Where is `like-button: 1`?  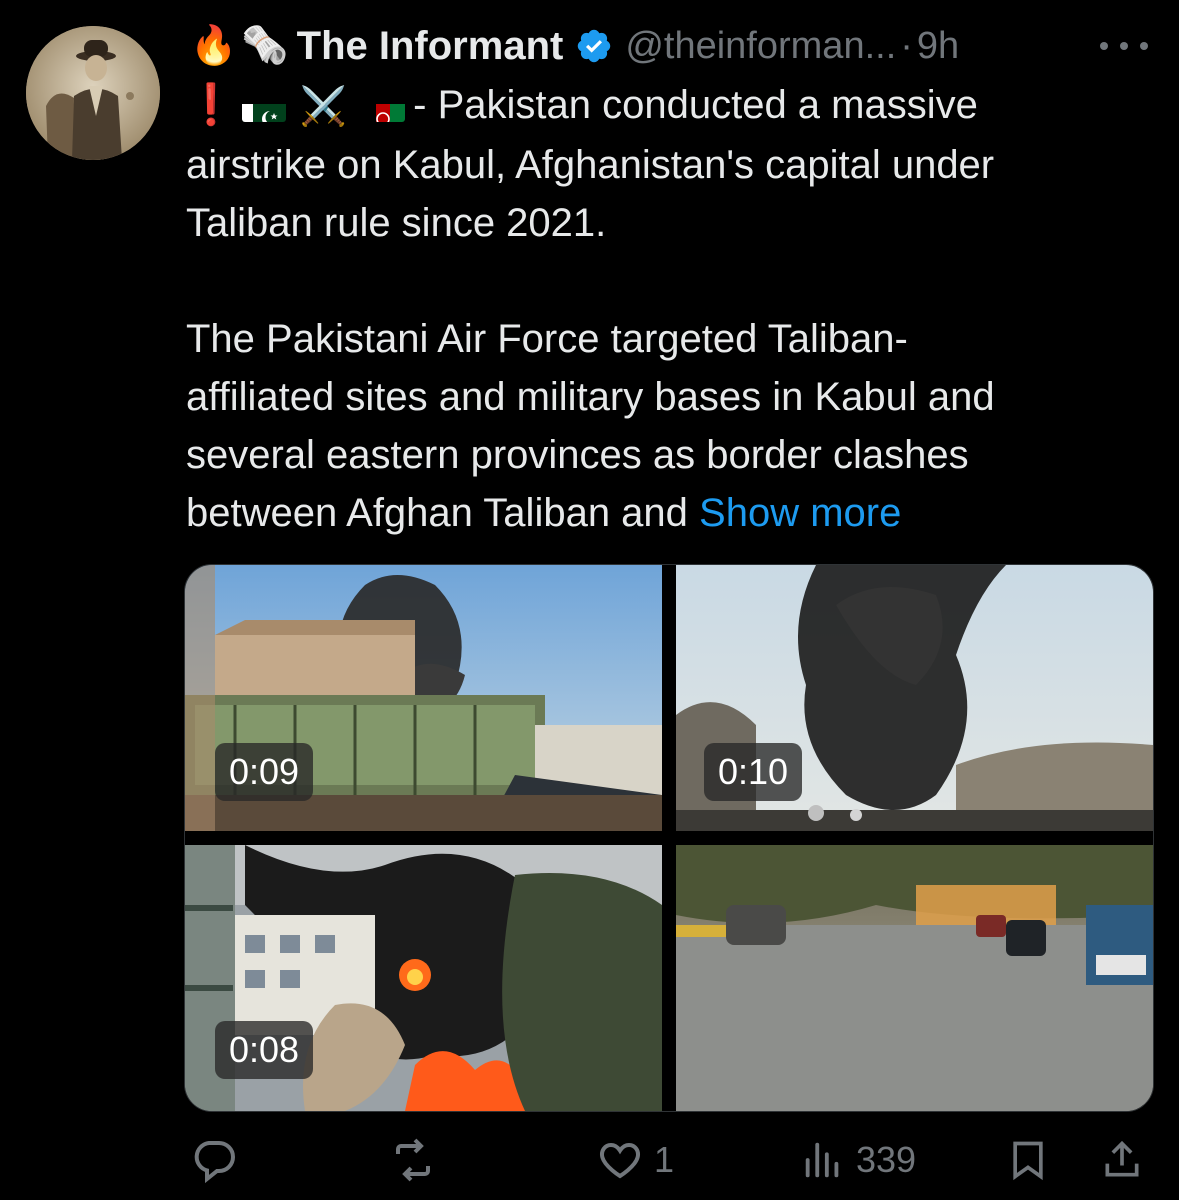 like-button: 1 is located at coordinates (635, 1160).